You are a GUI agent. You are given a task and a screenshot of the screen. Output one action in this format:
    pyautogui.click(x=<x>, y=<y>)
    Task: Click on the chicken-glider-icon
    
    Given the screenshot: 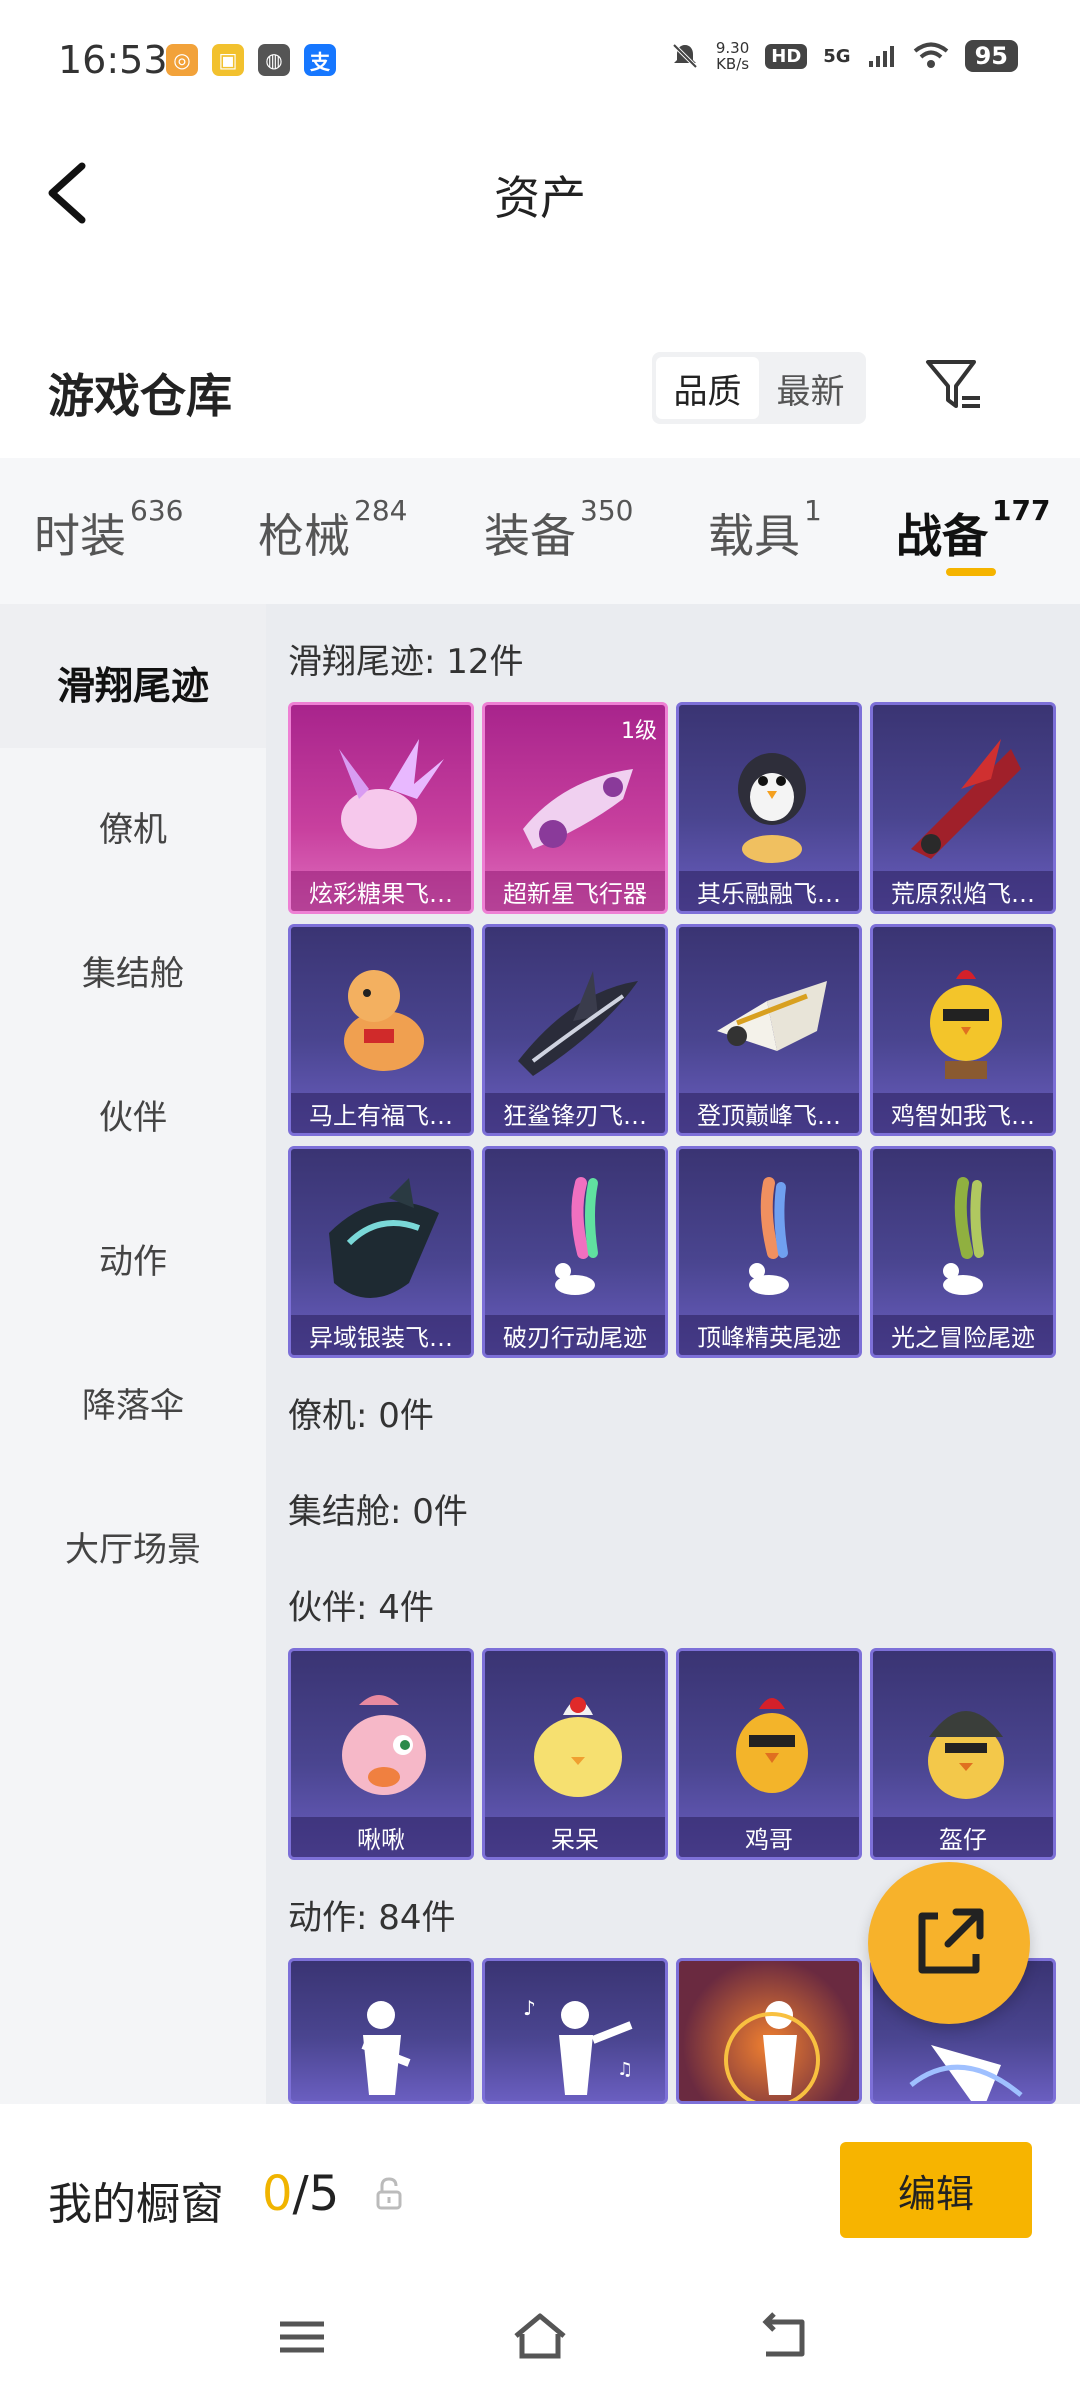 What is the action you would take?
    pyautogui.click(x=966, y=1024)
    